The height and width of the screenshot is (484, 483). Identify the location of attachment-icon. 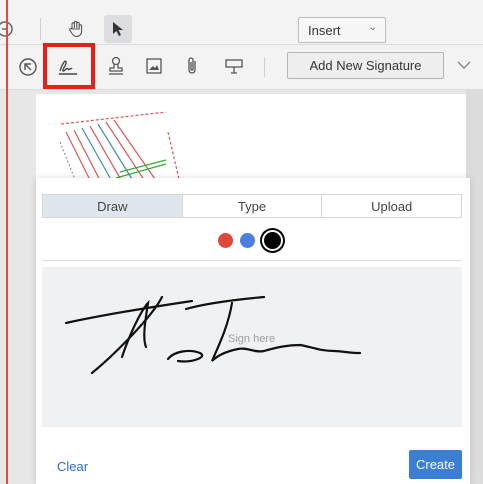
(192, 66).